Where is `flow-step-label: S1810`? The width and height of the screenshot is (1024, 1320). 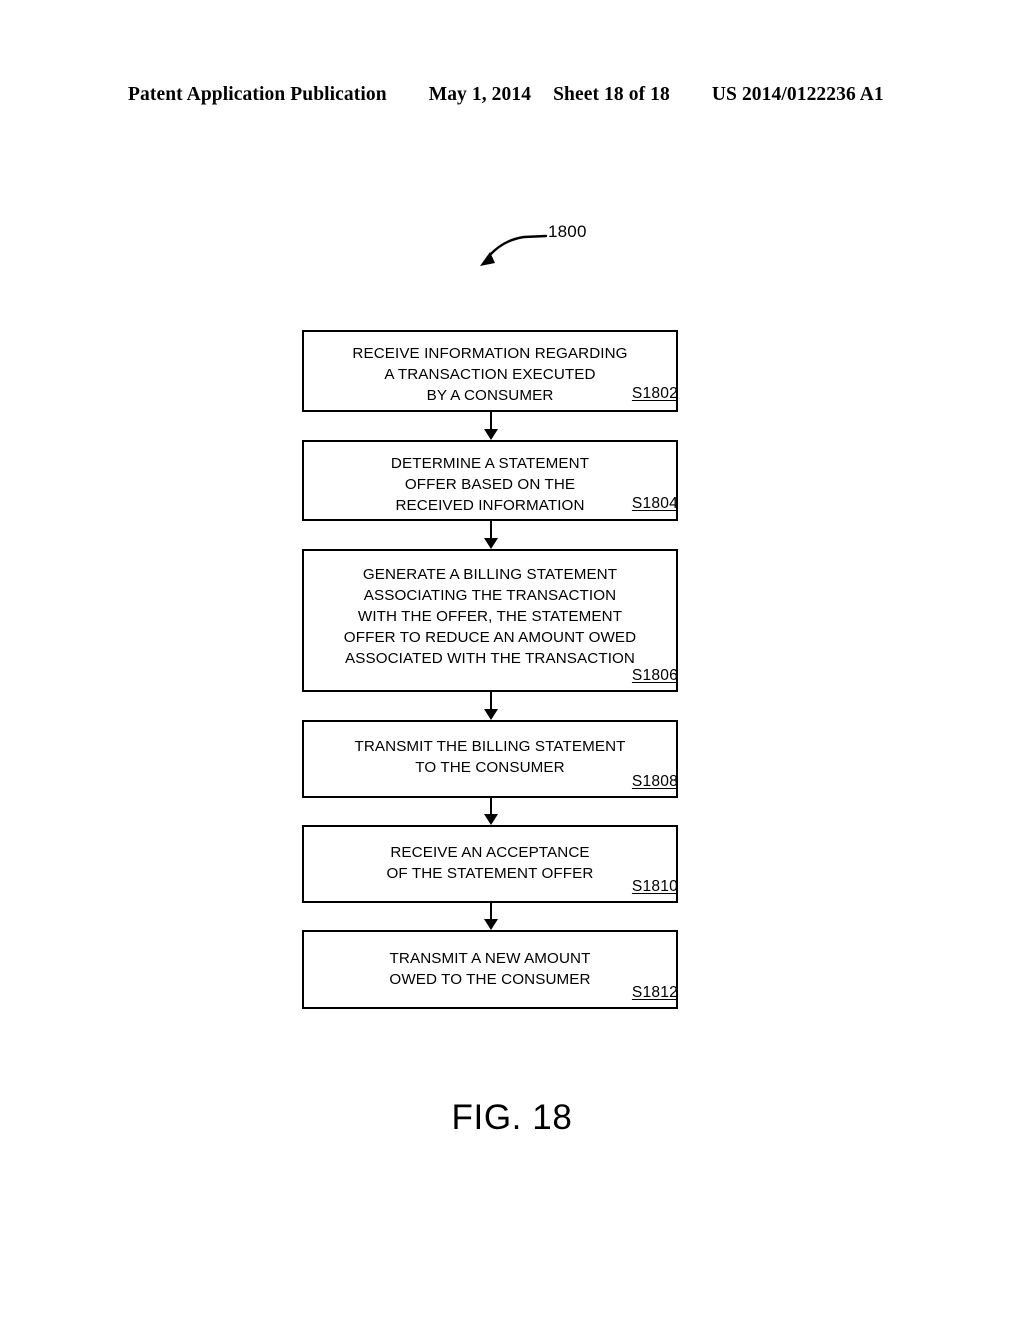 flow-step-label: S1810 is located at coordinates (654, 886).